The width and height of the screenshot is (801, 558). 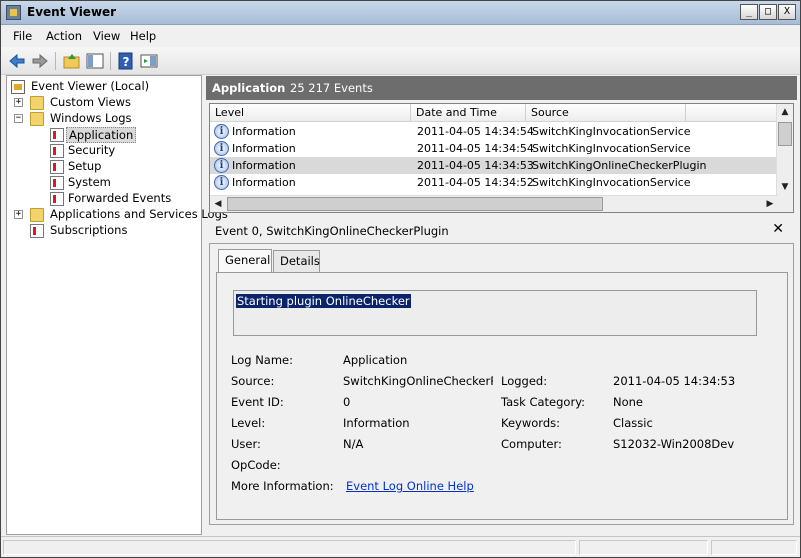 What do you see at coordinates (248, 423) in the screenshot?
I see `label-level: Level:` at bounding box center [248, 423].